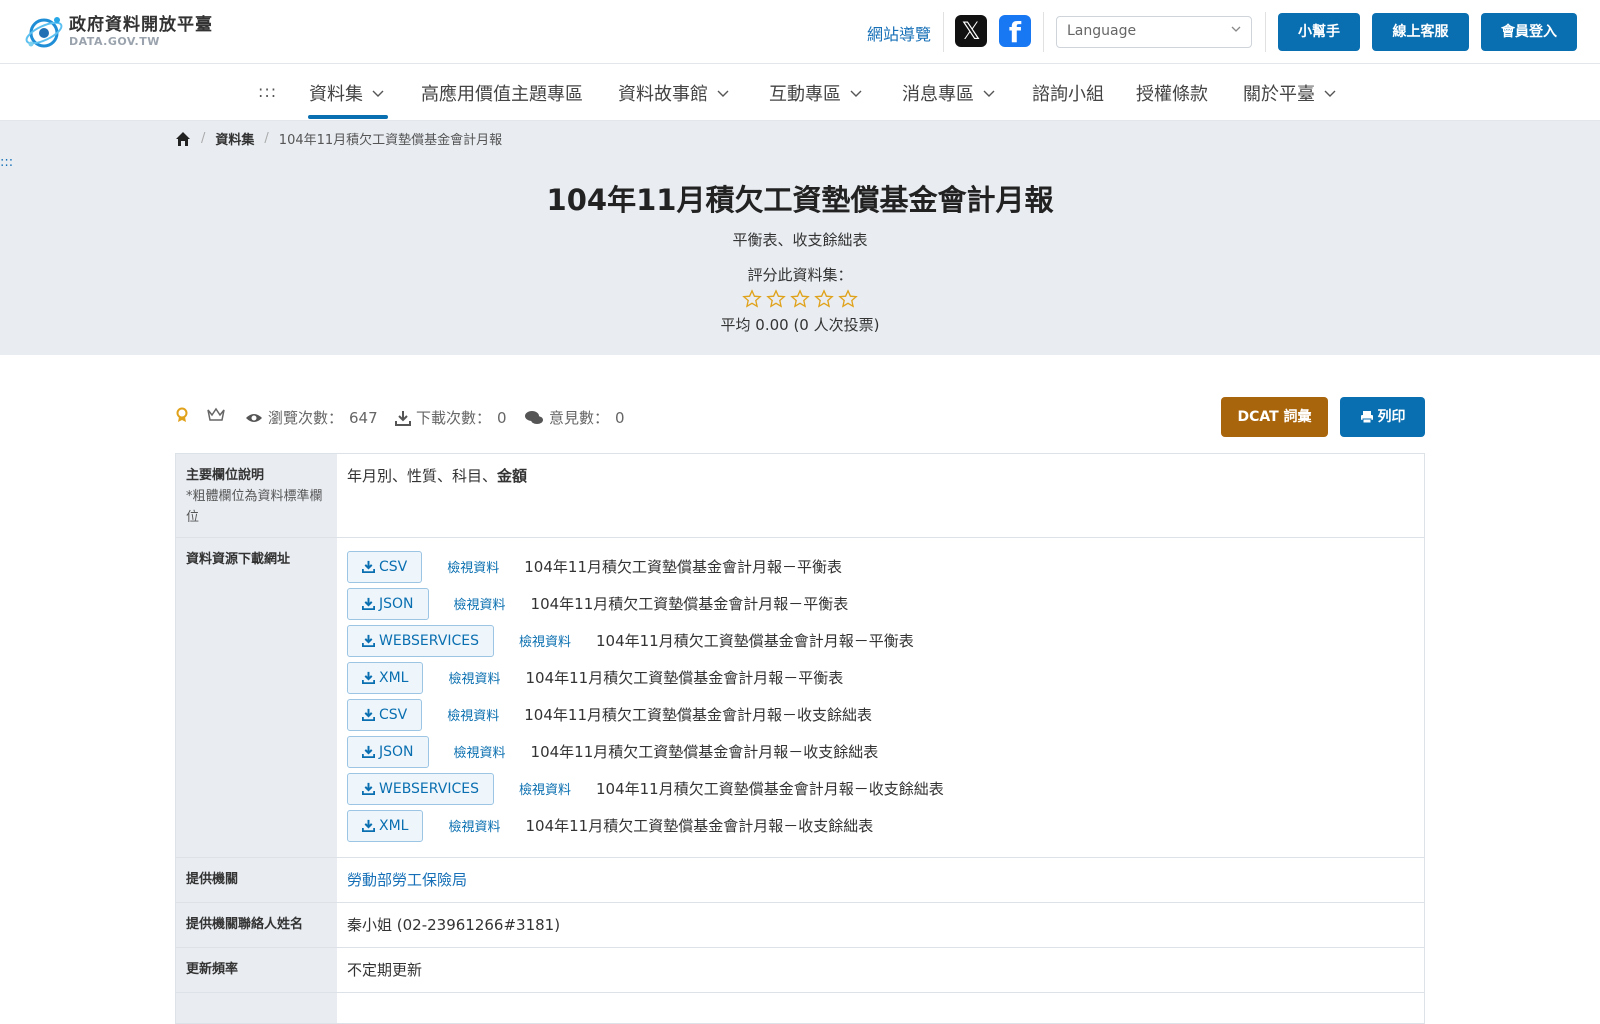  What do you see at coordinates (880, 495) in the screenshot?
I see `fields-value: 年月別、性質、科目、金額` at bounding box center [880, 495].